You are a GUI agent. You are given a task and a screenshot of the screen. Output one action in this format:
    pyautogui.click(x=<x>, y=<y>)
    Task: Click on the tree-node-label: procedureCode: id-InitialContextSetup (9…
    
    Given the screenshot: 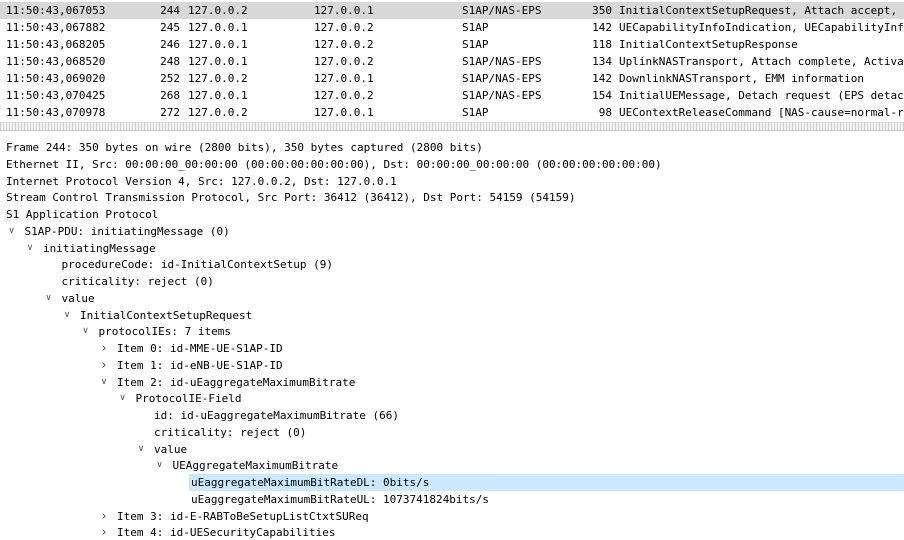 What is the action you would take?
    pyautogui.click(x=197, y=265)
    